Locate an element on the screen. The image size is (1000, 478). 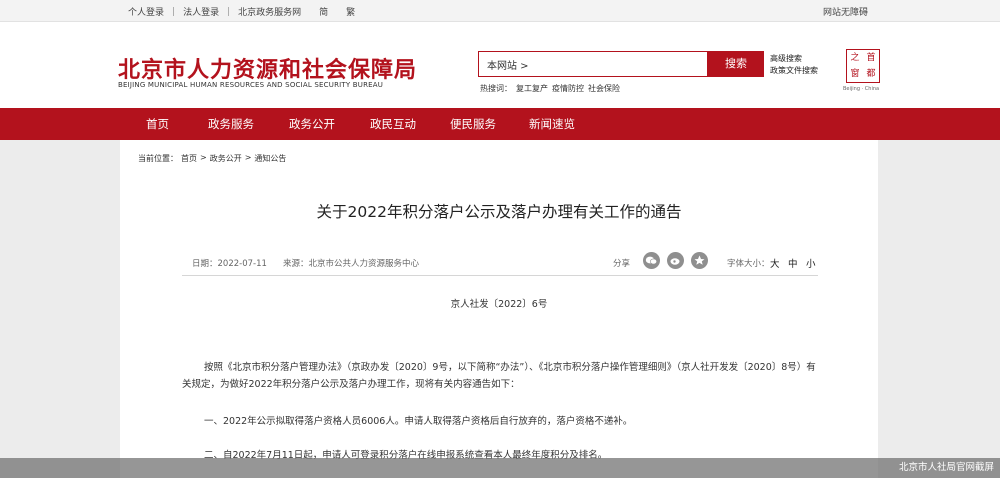
top-links: 个人登录 | 法人登录 | 北京政务服务网 简 繁 is located at coordinates (241, 12).